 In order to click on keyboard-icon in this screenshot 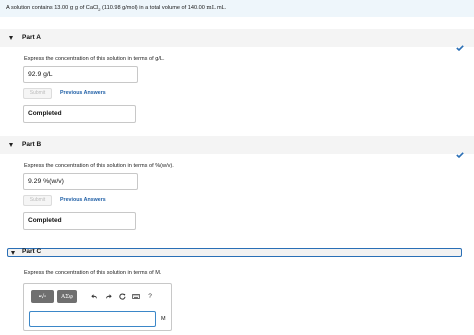, I will do `click(136, 296)`.